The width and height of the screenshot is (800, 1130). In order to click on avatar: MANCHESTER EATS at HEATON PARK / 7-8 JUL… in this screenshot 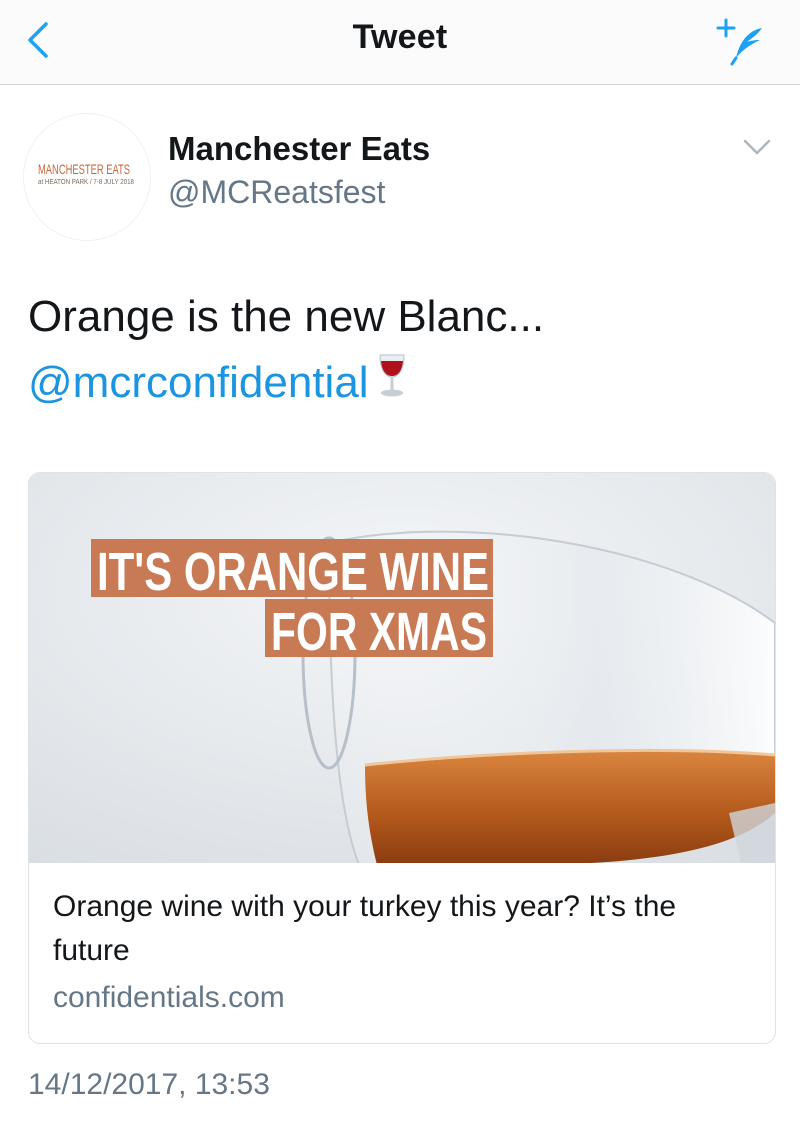, I will do `click(87, 177)`.